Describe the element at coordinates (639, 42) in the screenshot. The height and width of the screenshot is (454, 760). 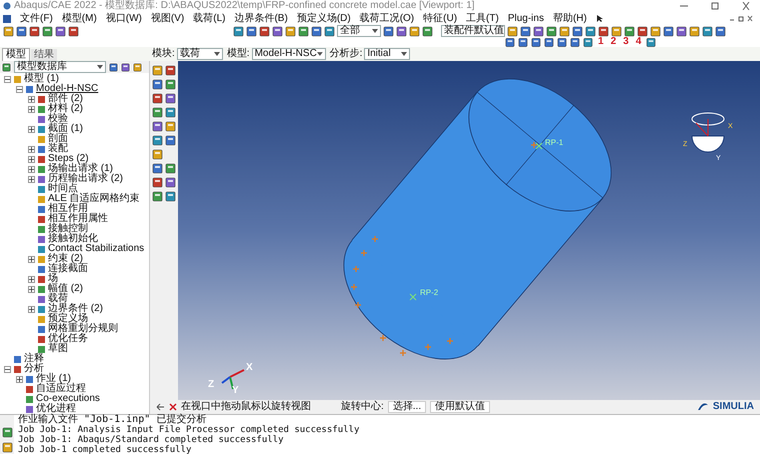
I see `saved-view-button: 4` at that location.